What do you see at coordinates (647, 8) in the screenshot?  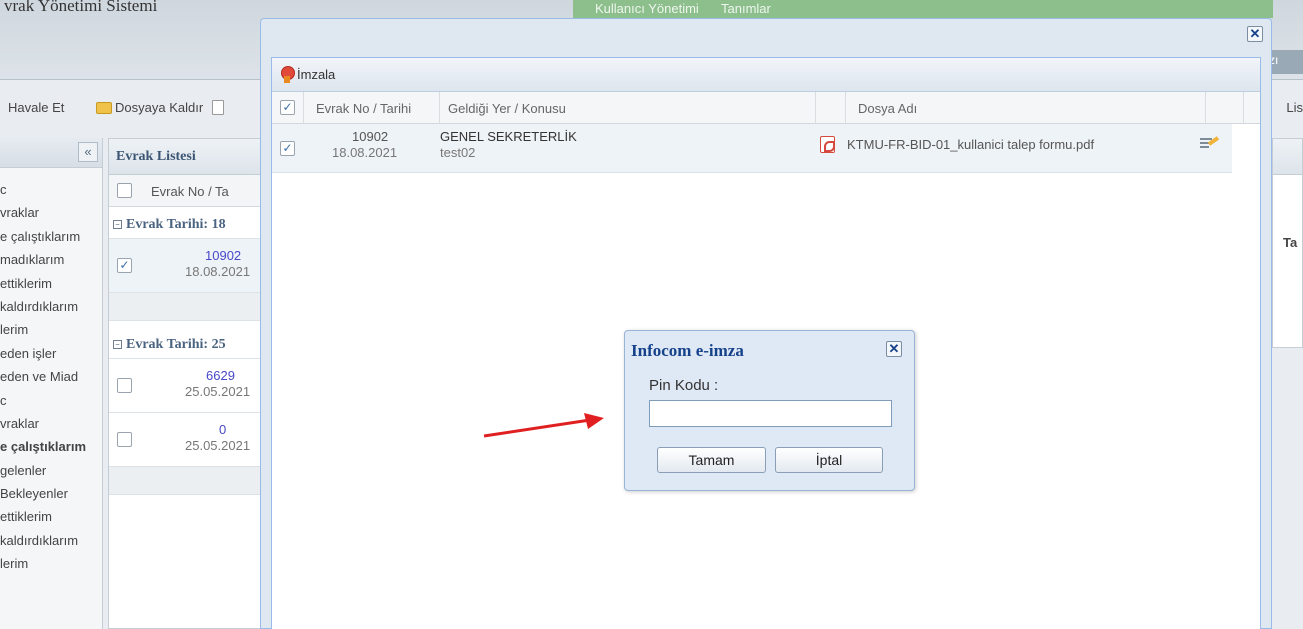 I see `menu-item-kullanici-yonetimi: Kullanıcı Yönetimi` at bounding box center [647, 8].